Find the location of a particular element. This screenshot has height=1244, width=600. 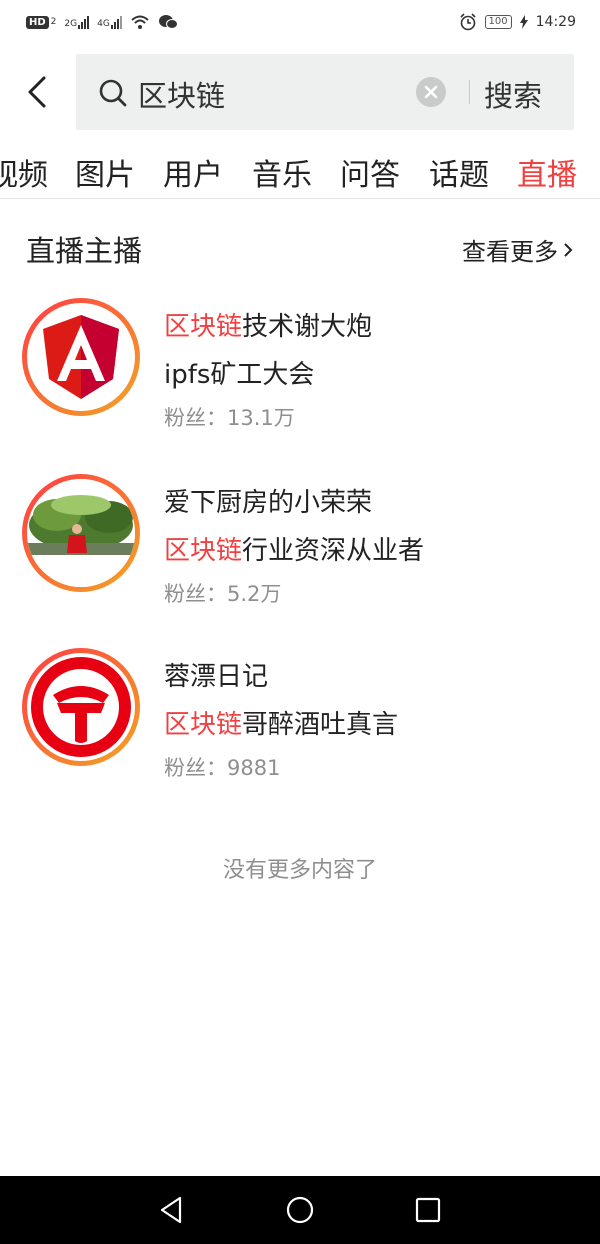

clear-icon is located at coordinates (431, 92).